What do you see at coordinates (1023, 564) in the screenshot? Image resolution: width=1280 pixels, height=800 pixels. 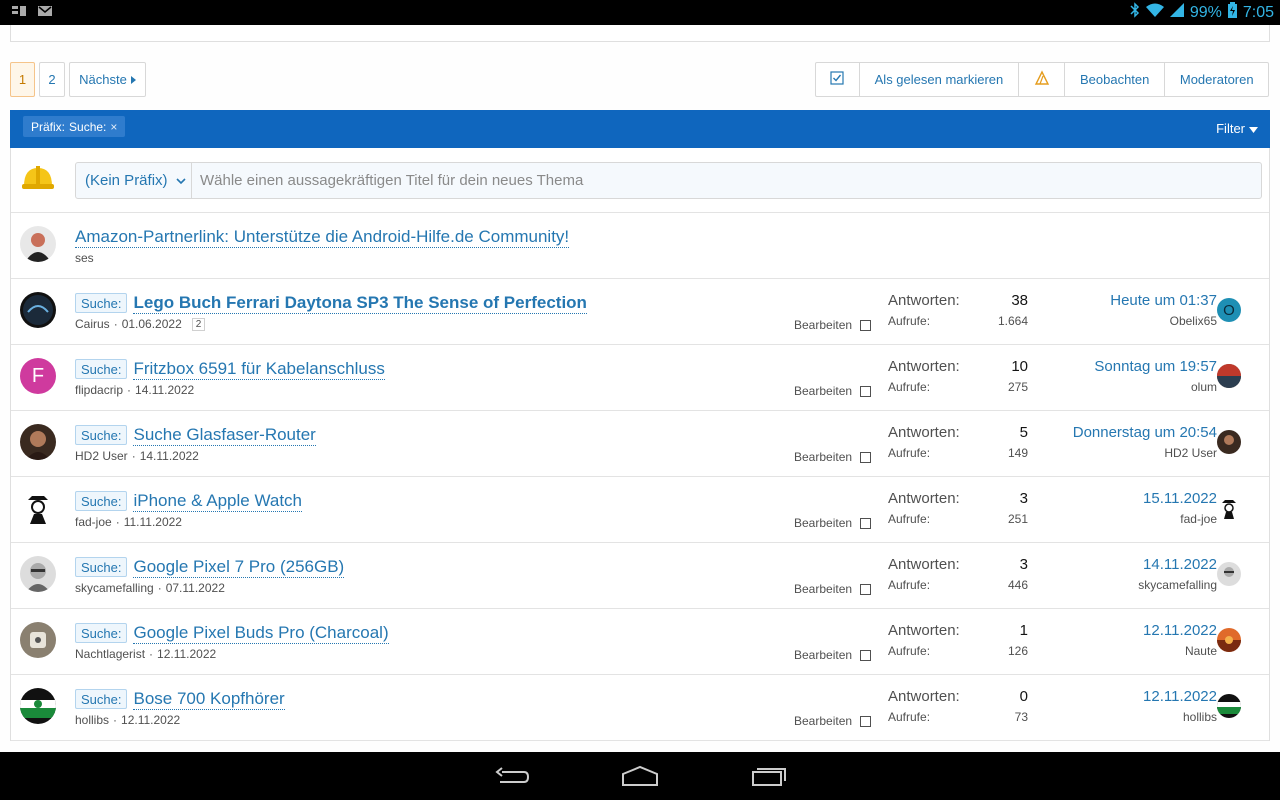 I see `replies-count: 3` at bounding box center [1023, 564].